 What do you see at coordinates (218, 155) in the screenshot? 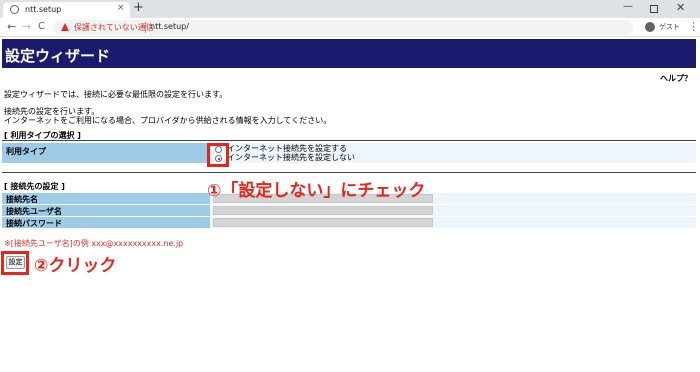
I see `annotation-highlight-radio` at bounding box center [218, 155].